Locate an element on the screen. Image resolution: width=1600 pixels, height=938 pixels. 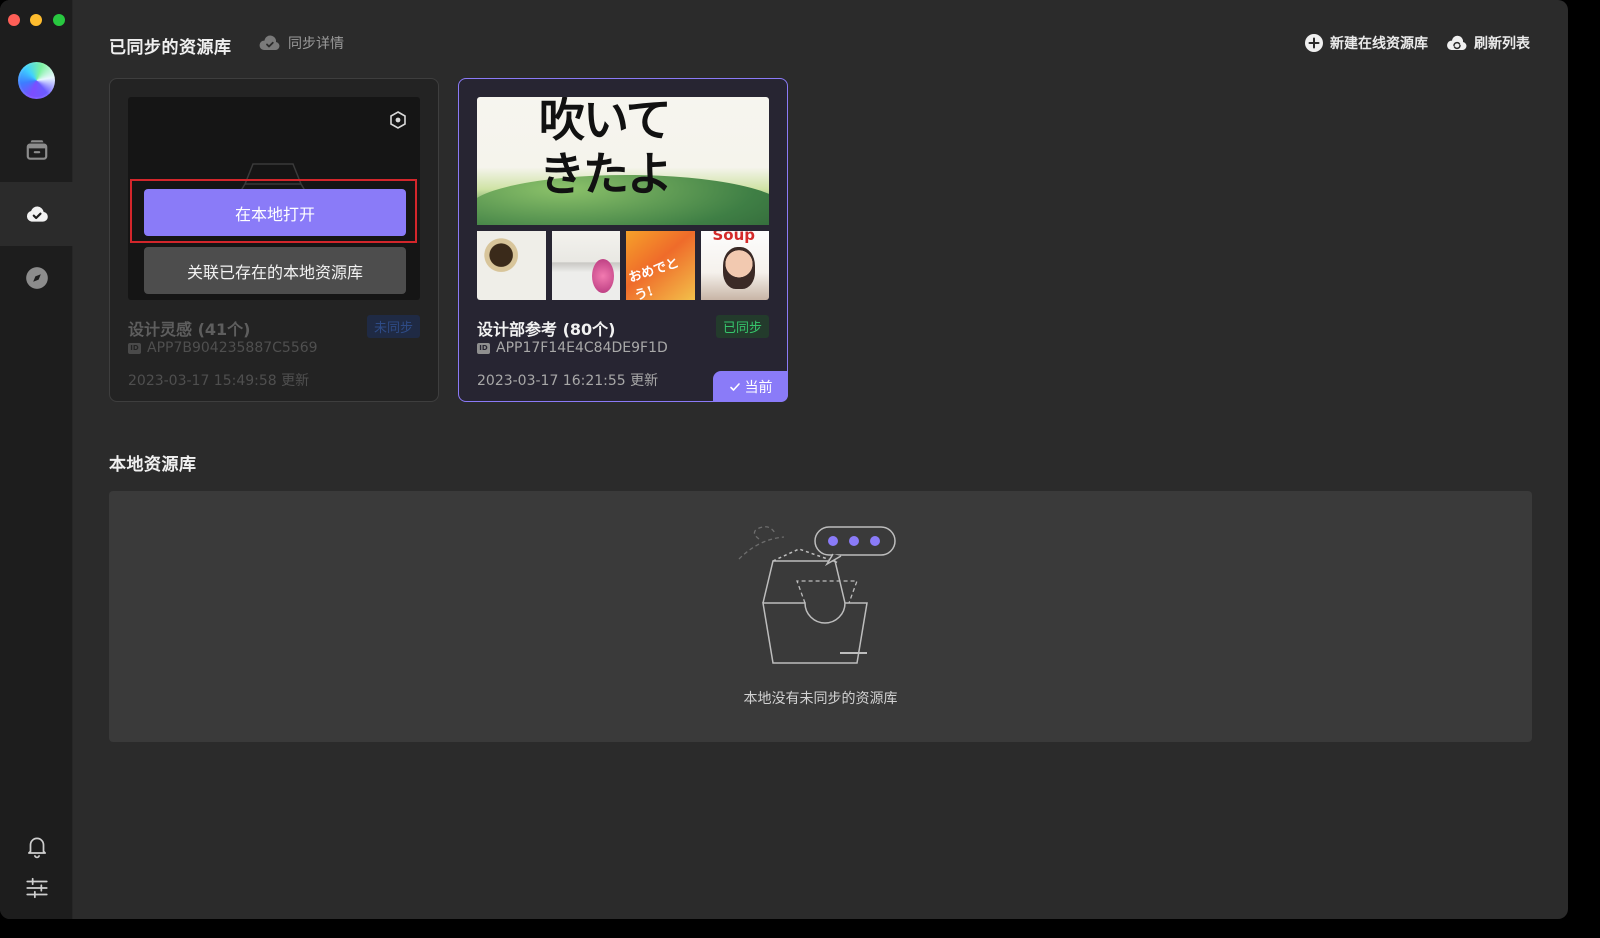
library-id-value: APP7B904235887C5569 is located at coordinates (232, 348).